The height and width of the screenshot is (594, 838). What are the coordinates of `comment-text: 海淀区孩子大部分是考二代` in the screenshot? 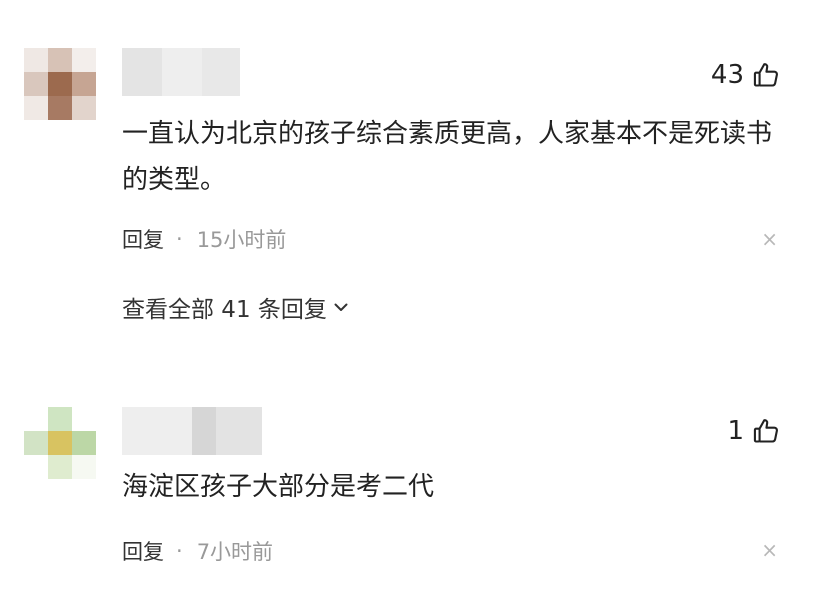 It's located at (278, 487).